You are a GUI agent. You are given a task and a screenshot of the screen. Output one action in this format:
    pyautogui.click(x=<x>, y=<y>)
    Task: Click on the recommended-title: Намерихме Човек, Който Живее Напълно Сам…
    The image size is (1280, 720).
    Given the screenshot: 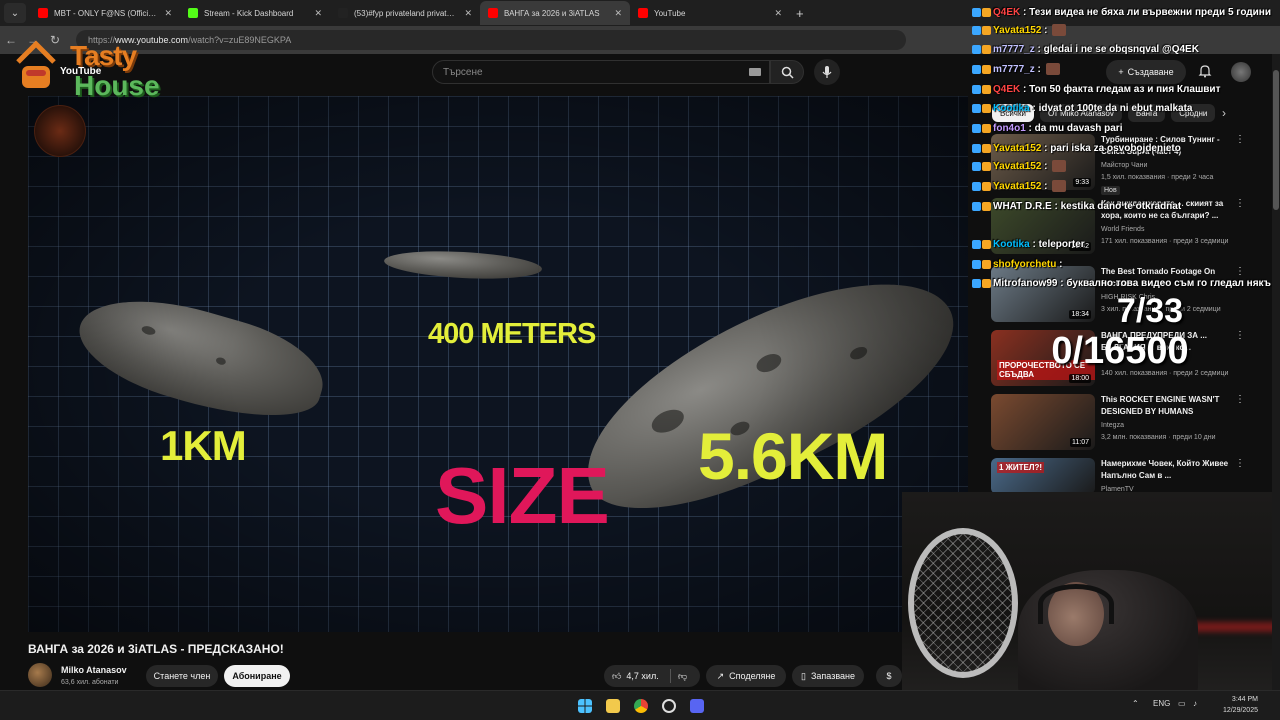 What is the action you would take?
    pyautogui.click(x=1168, y=470)
    